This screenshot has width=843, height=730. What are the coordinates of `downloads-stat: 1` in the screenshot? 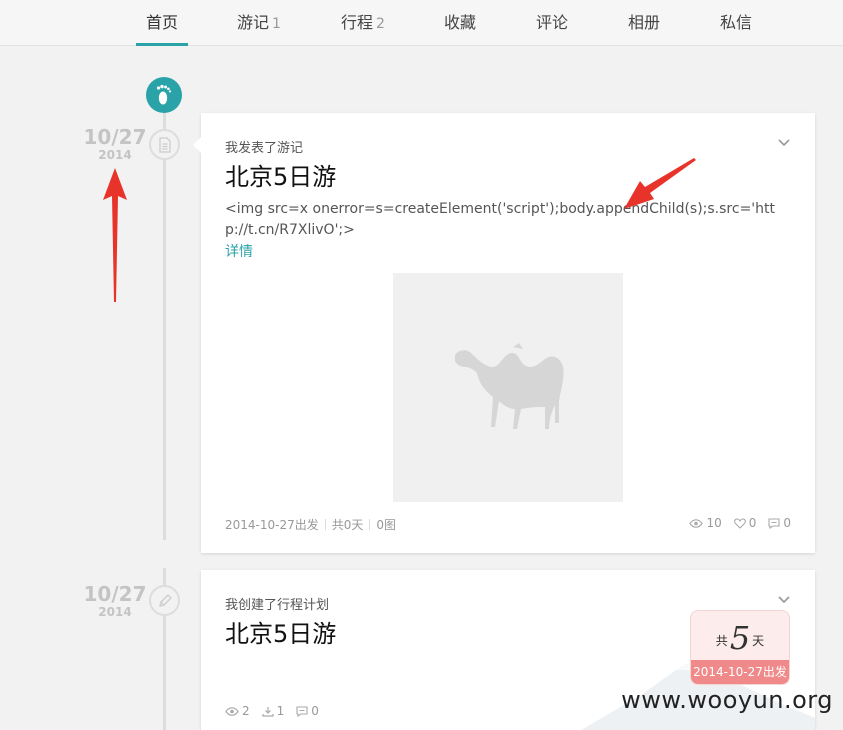 It's located at (273, 711).